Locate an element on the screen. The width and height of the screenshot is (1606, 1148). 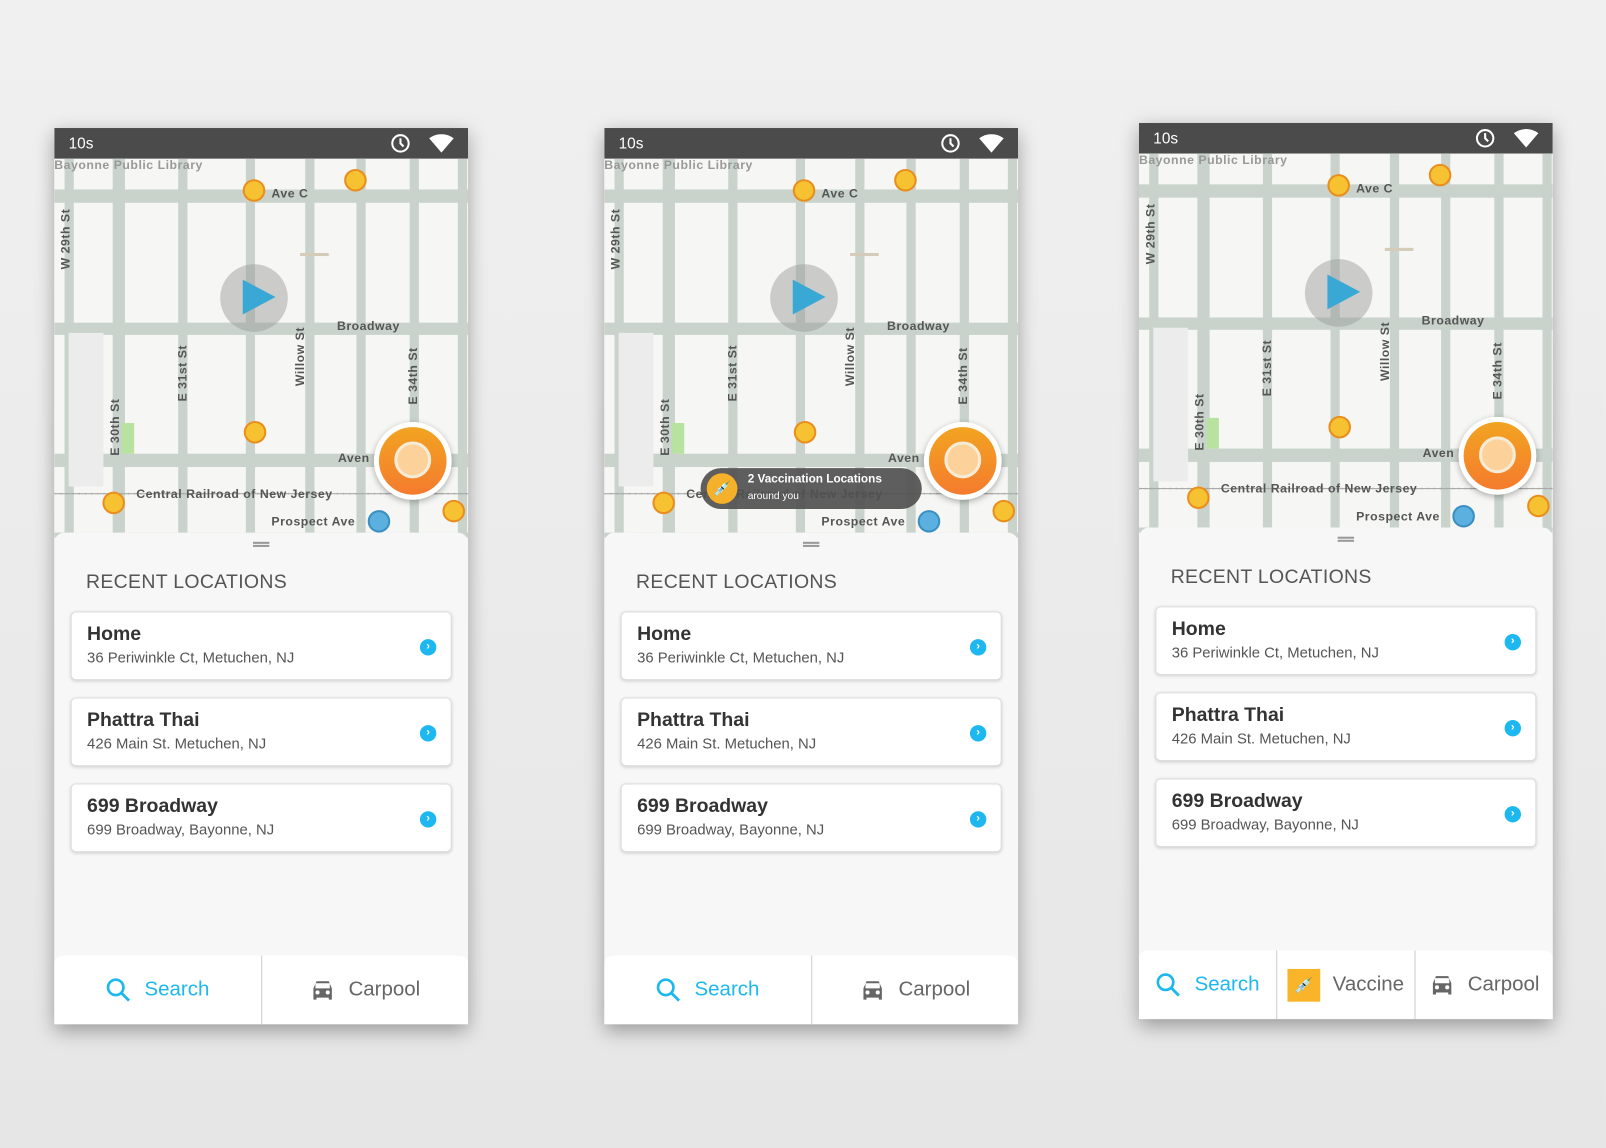
clock-icon is located at coordinates (400, 143).